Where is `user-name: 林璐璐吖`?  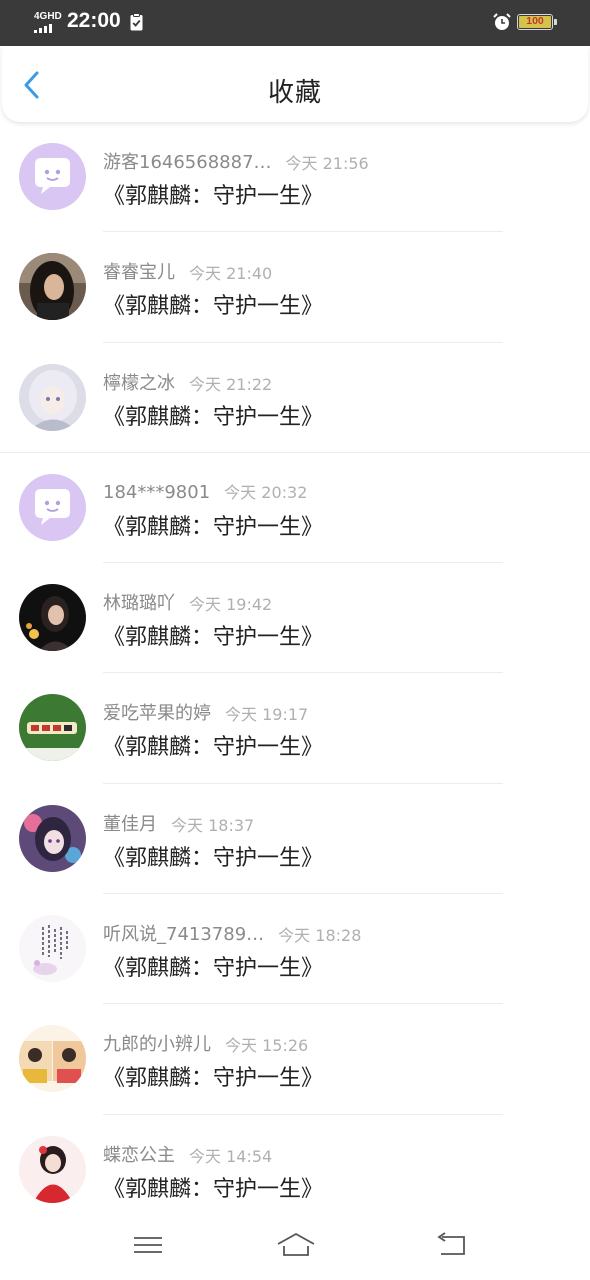 user-name: 林璐璐吖 is located at coordinates (139, 602).